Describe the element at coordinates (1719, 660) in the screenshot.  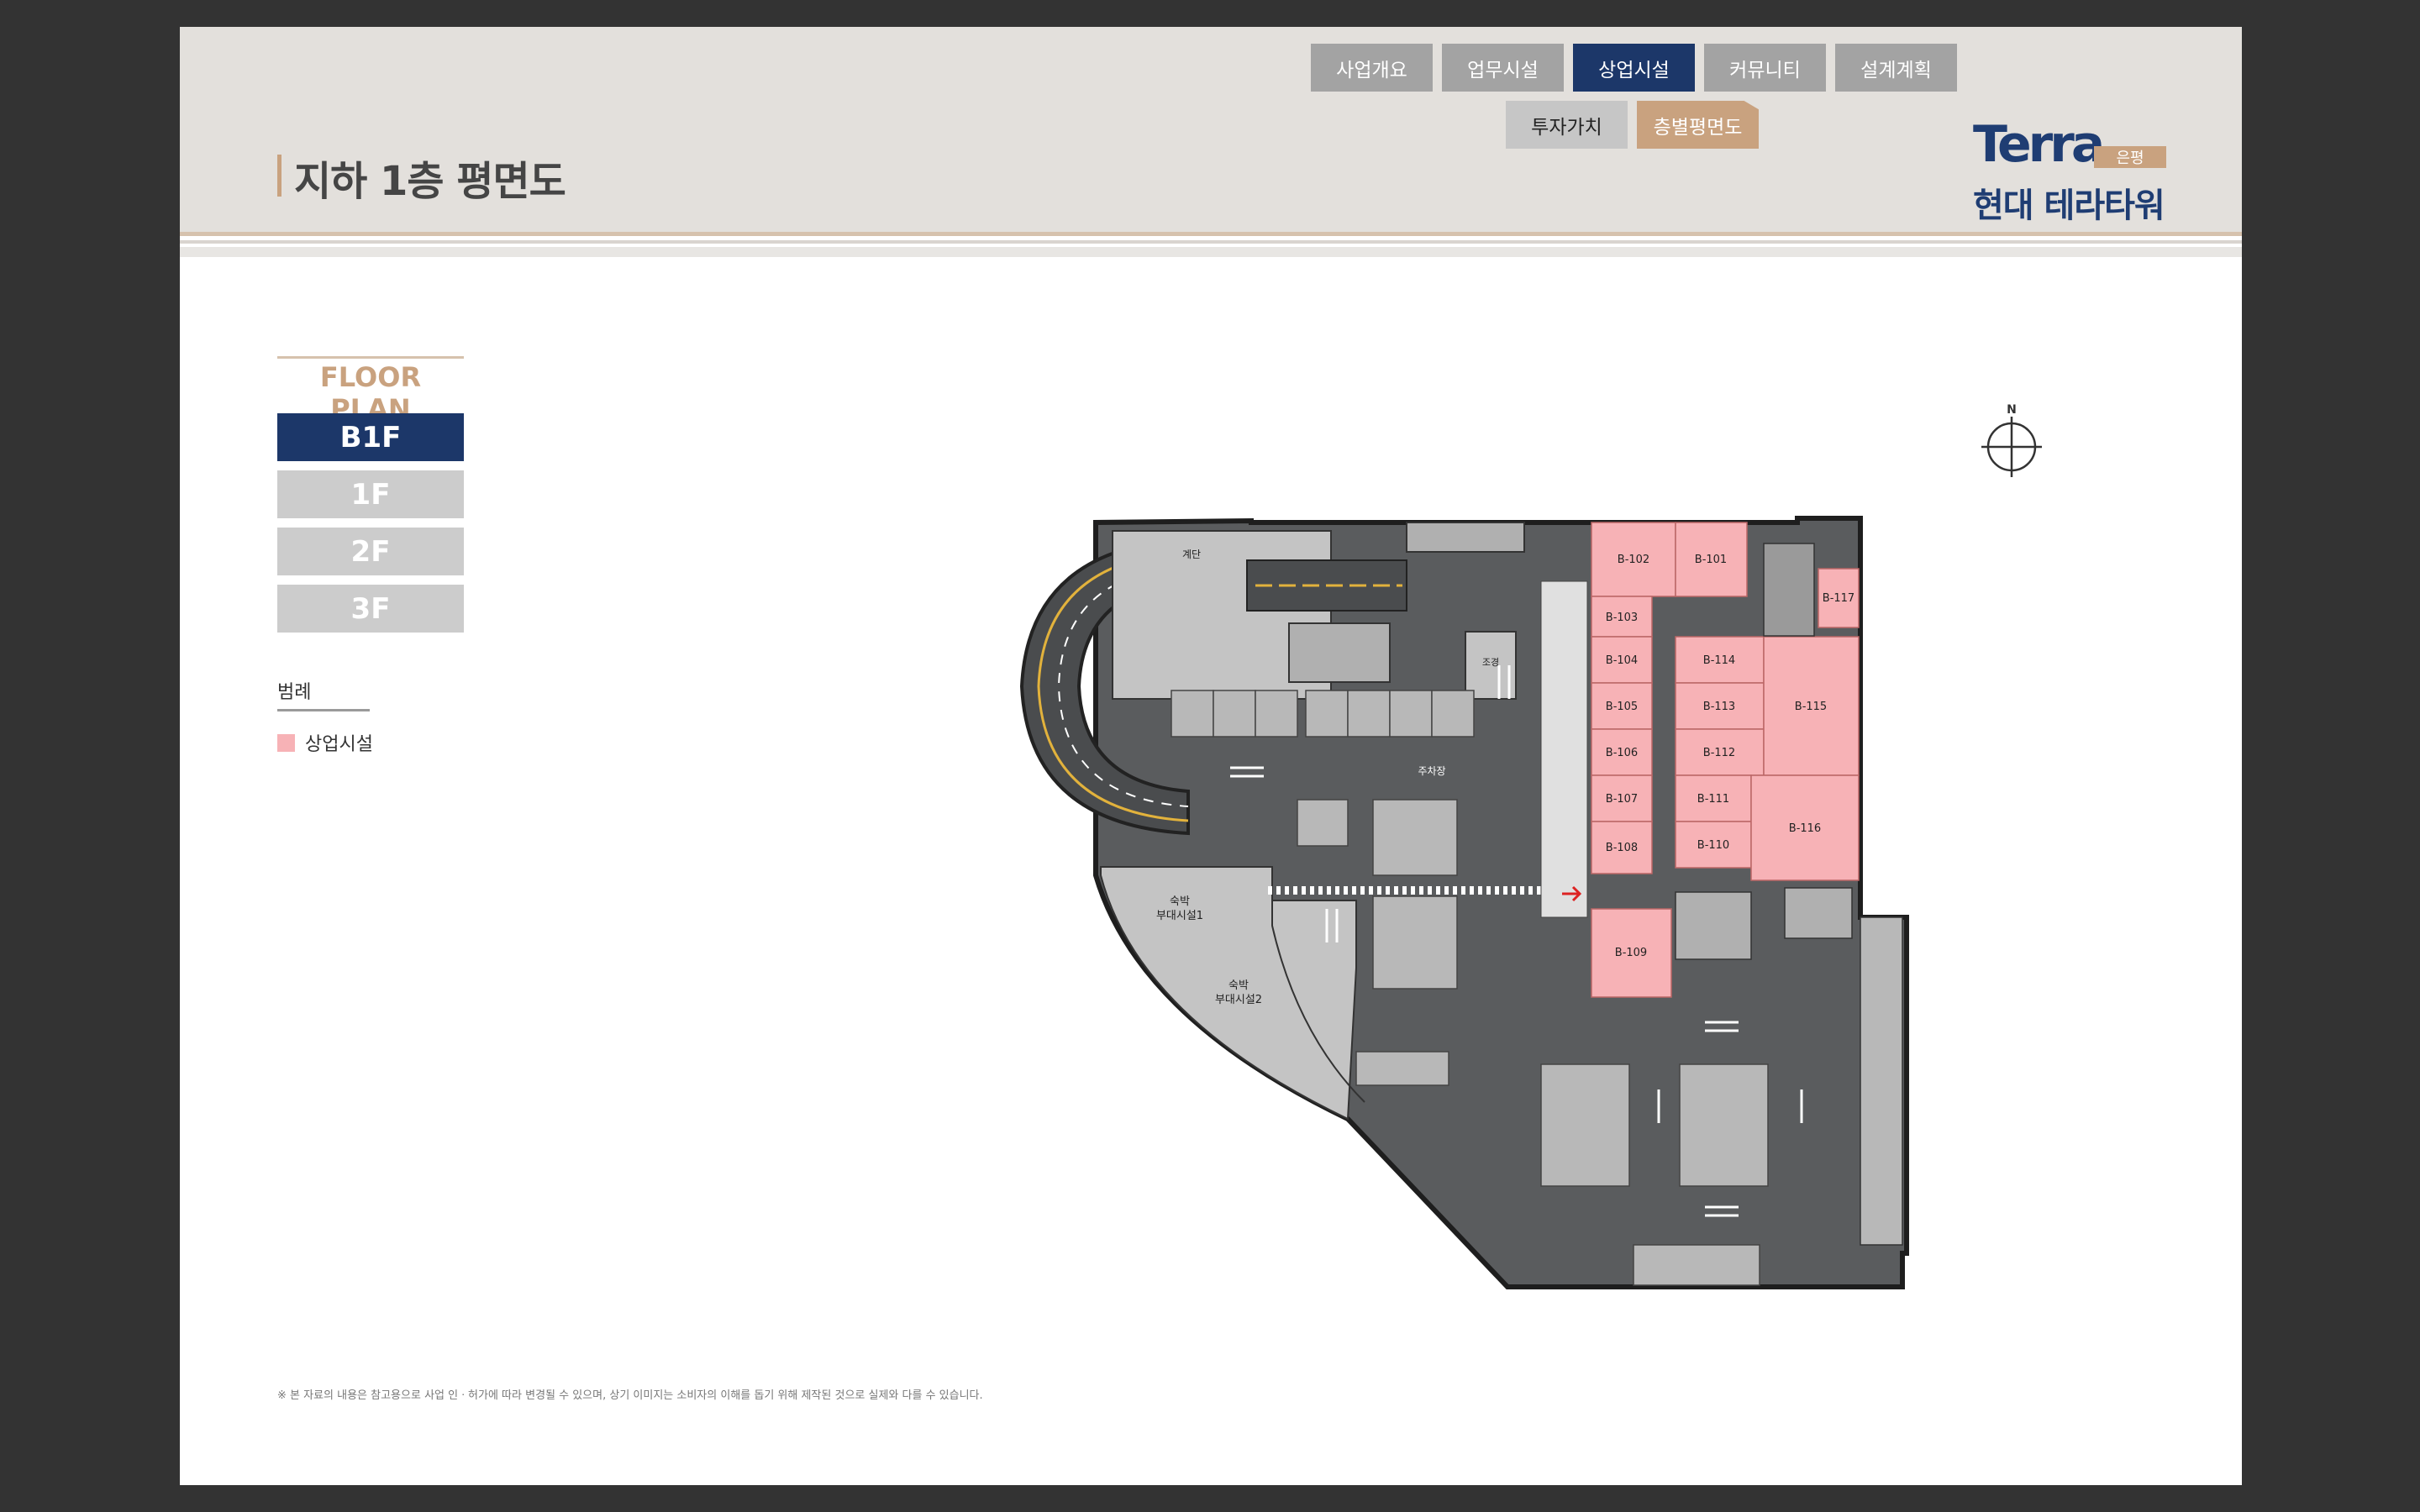
I see `unit-label: B-114` at that location.